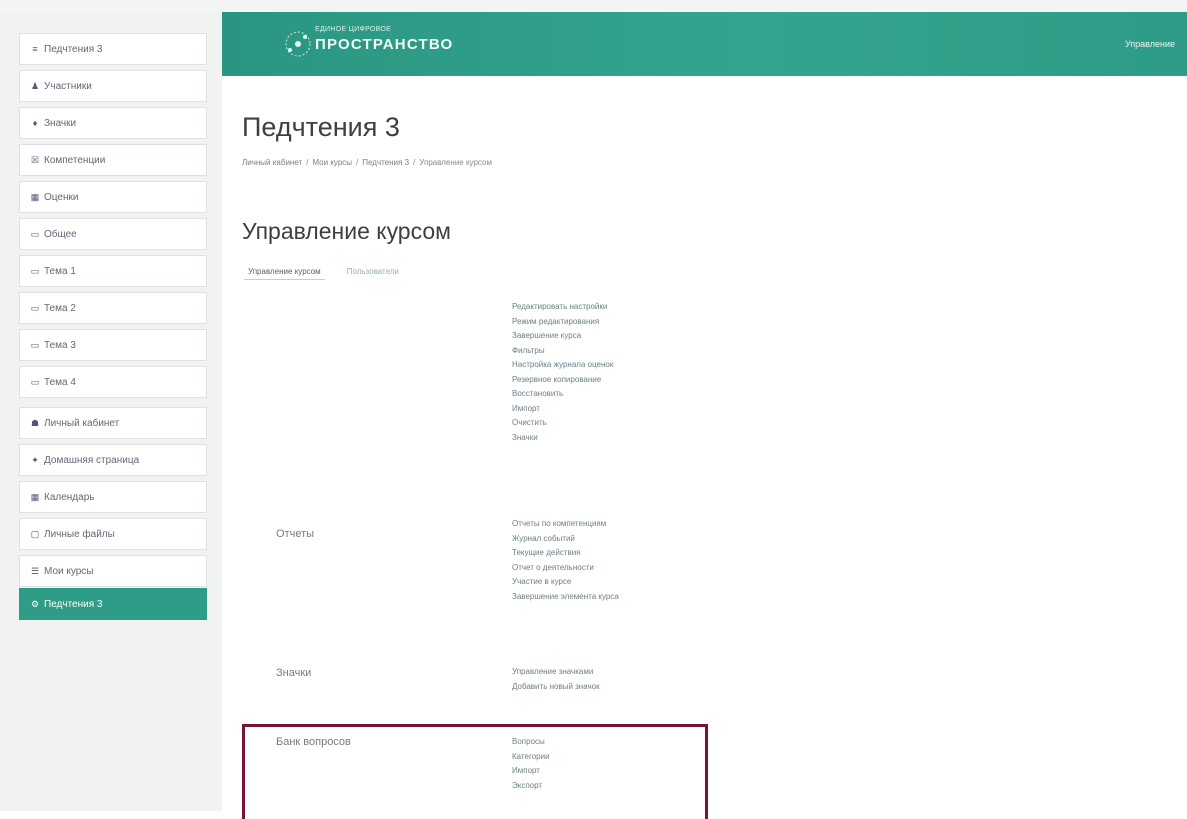 The width and height of the screenshot is (1187, 819). Describe the element at coordinates (562, 380) in the screenshot. I see `link-backup: Резервное копирование` at that location.